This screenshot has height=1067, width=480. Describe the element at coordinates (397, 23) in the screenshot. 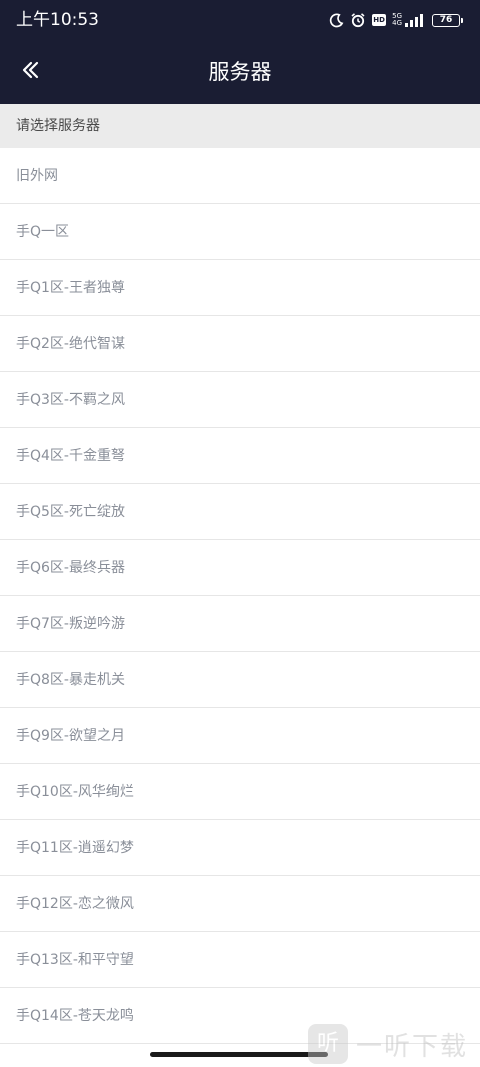

I see `network-4g-label: 4G` at that location.